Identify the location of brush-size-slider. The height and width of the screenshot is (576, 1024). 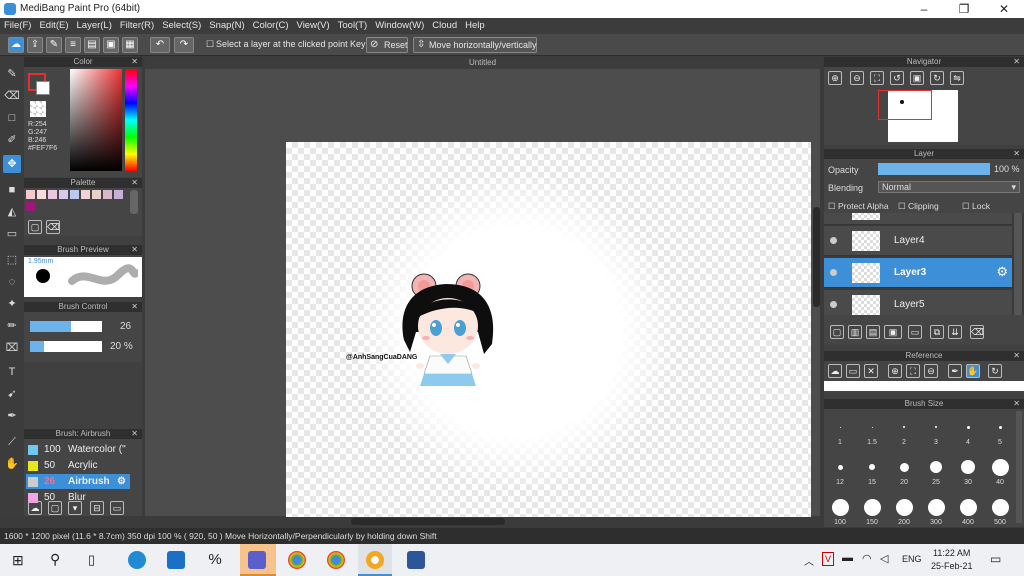
(66, 326).